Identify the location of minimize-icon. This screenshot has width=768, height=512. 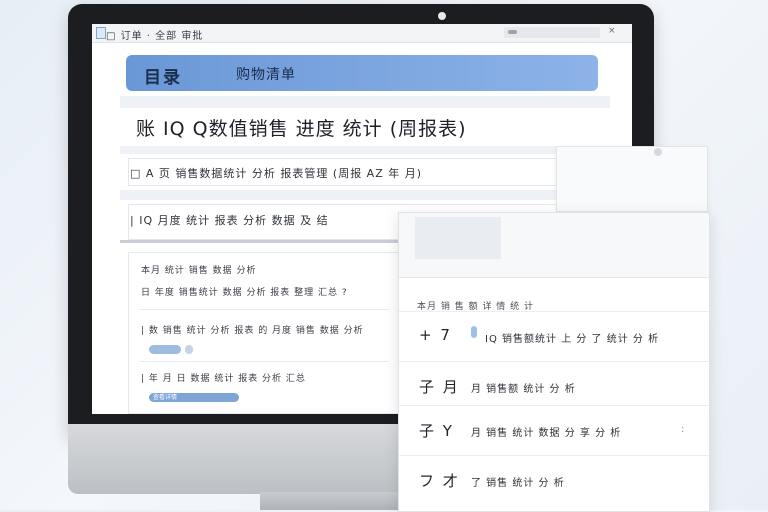
(512, 32).